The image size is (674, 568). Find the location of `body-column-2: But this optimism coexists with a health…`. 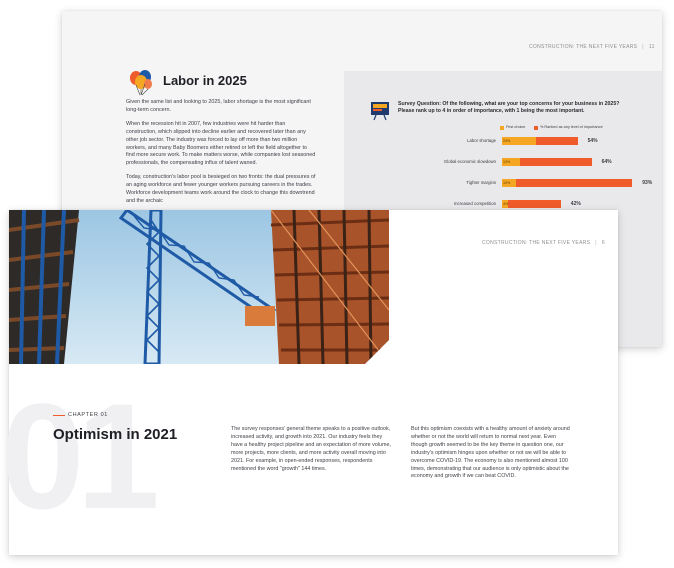

body-column-2: But this optimism coexists with a health… is located at coordinates (490, 453).